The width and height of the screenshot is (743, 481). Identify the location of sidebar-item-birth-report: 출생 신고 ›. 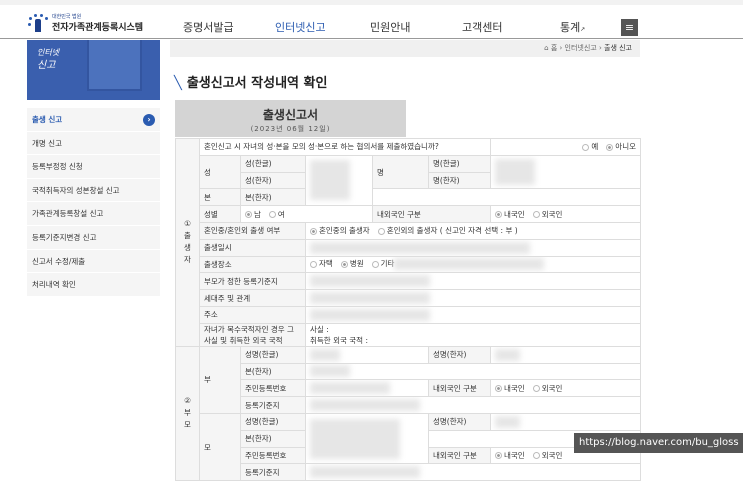
(93, 120).